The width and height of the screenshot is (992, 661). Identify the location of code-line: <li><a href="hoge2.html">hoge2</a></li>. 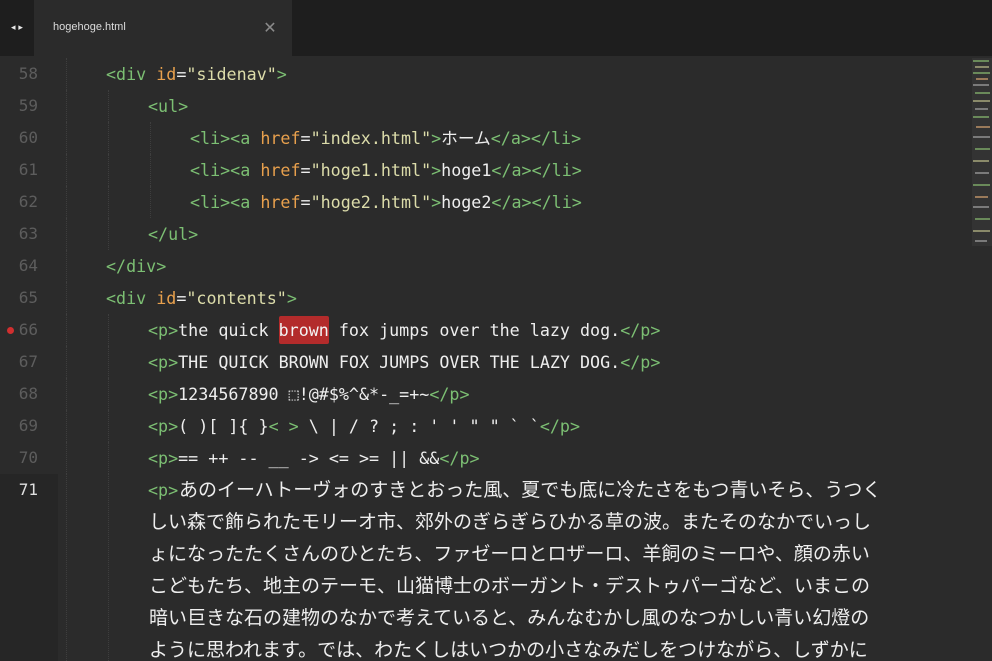
(514, 202).